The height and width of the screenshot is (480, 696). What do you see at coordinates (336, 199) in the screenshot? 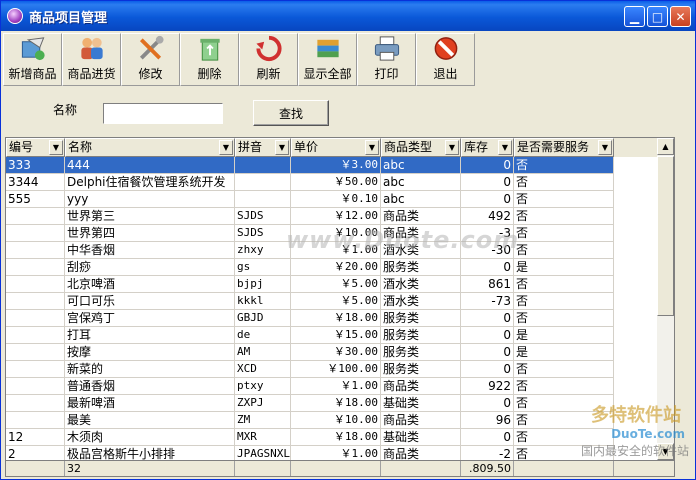
I see `table-cell: ￥0.10` at bounding box center [336, 199].